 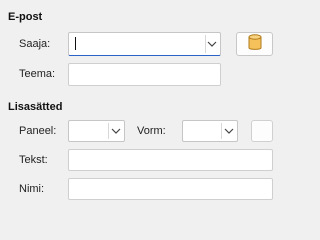 What do you see at coordinates (37, 74) in the screenshot?
I see `subject-label: Teema:` at bounding box center [37, 74].